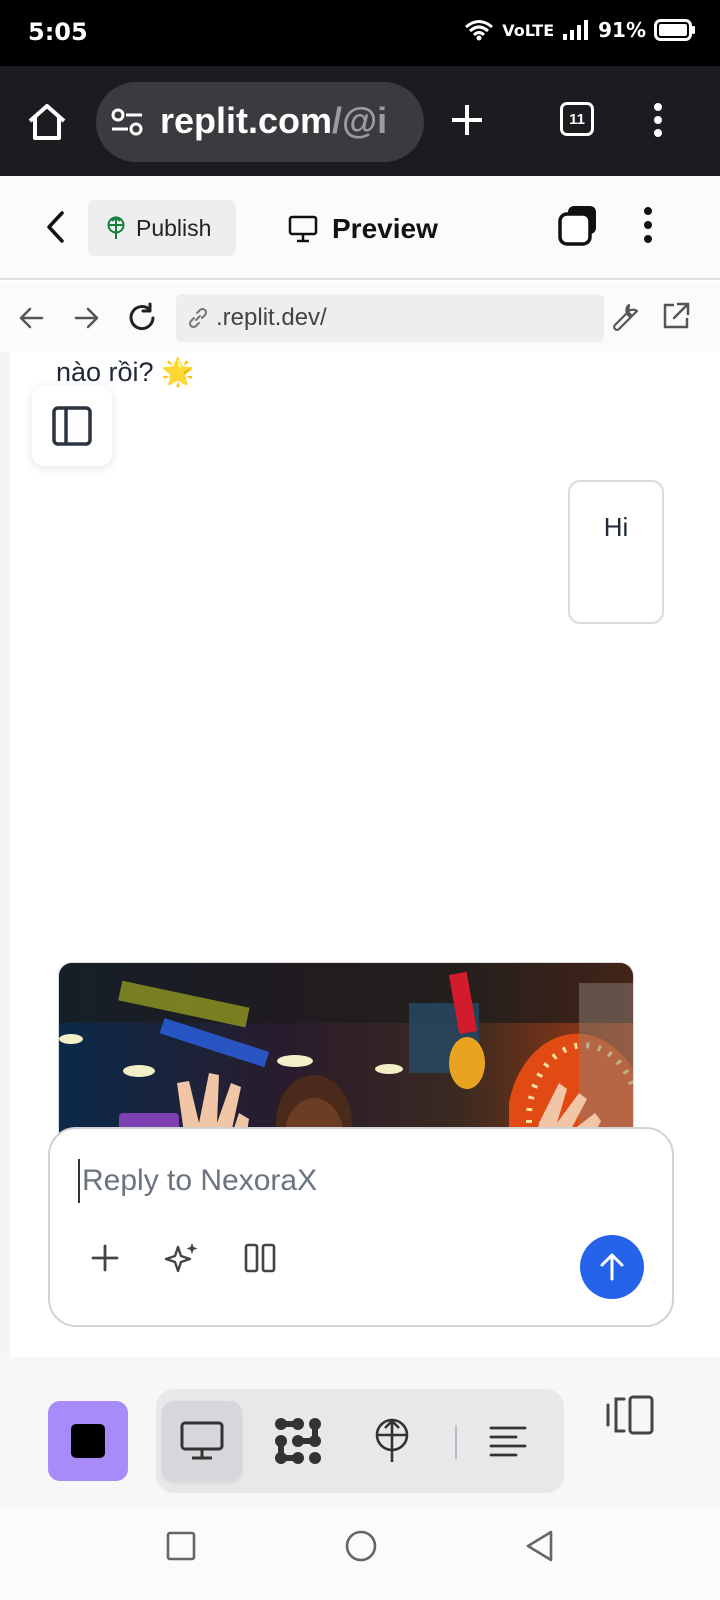  Describe the element at coordinates (174, 227) in the screenshot. I see `publish-label: Publish` at that location.